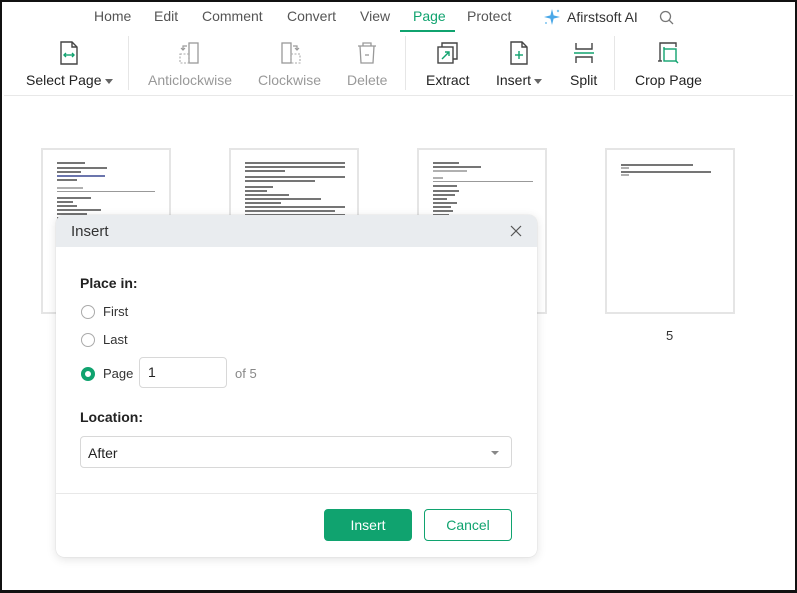 This screenshot has width=797, height=593. I want to click on crop-icon, so click(668, 53).